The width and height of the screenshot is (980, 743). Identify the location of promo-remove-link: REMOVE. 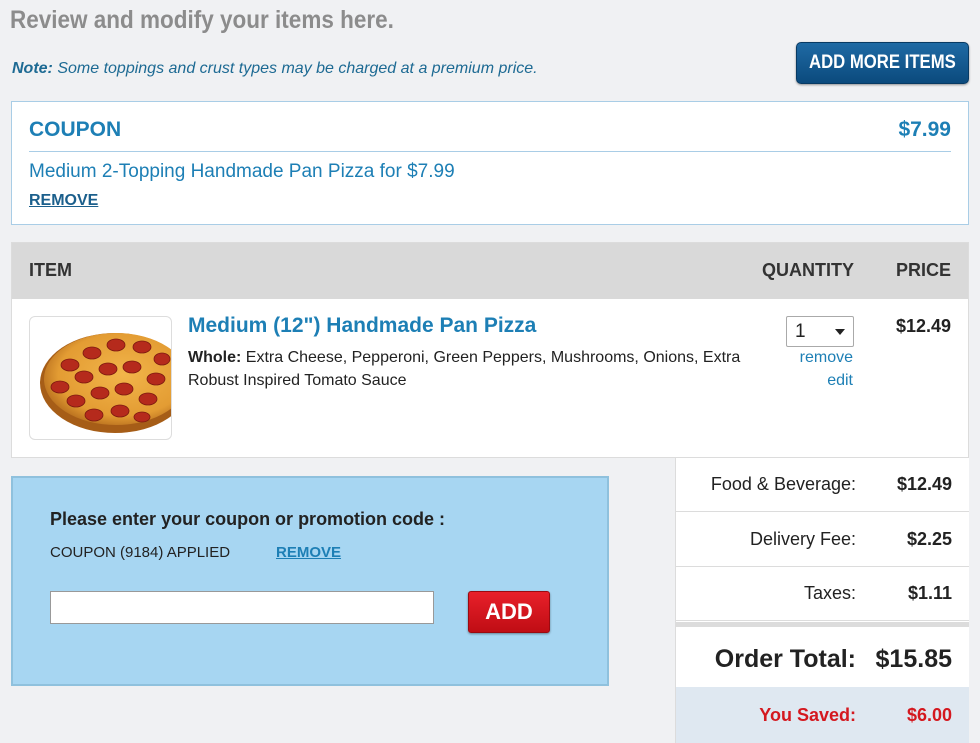
(308, 552).